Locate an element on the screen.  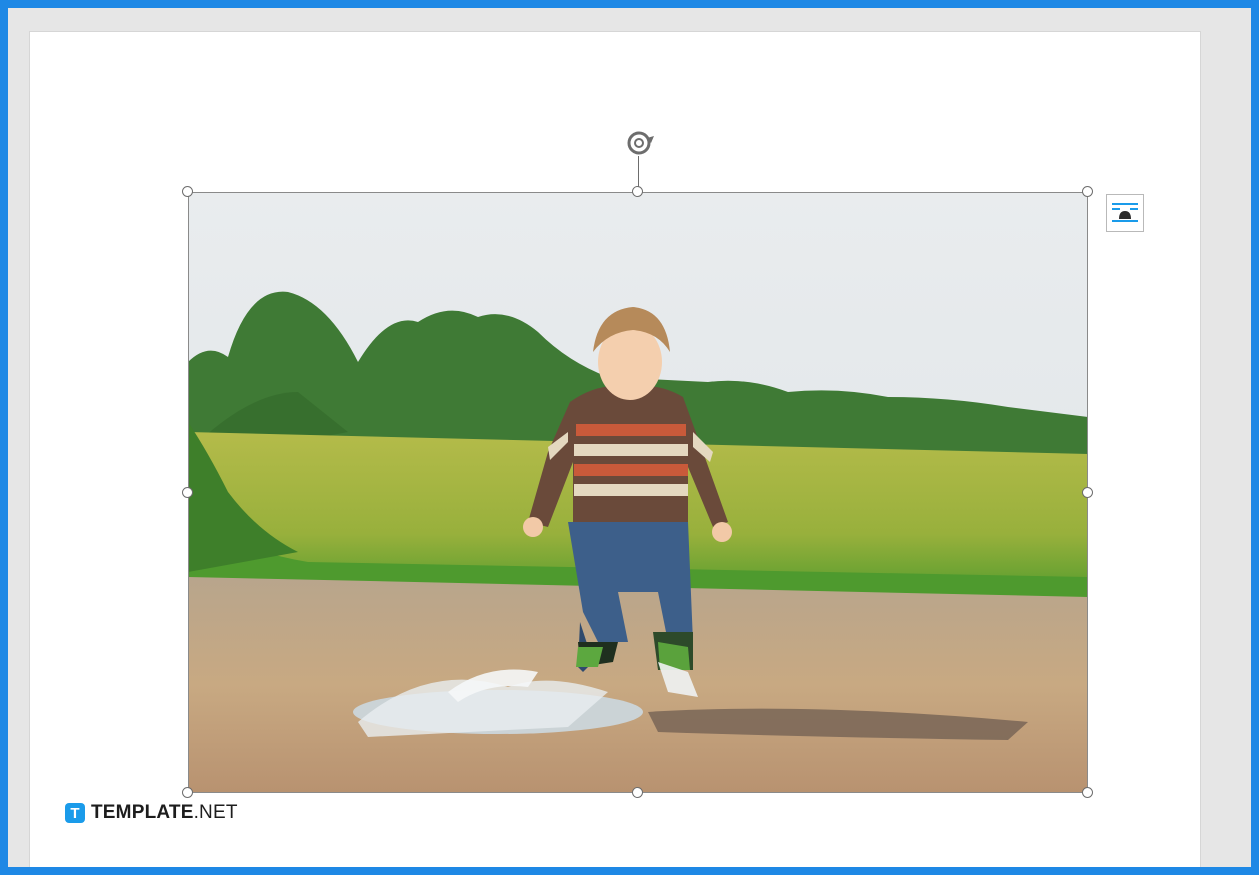
brand-name: TEMPLATE.NET is located at coordinates (164, 813).